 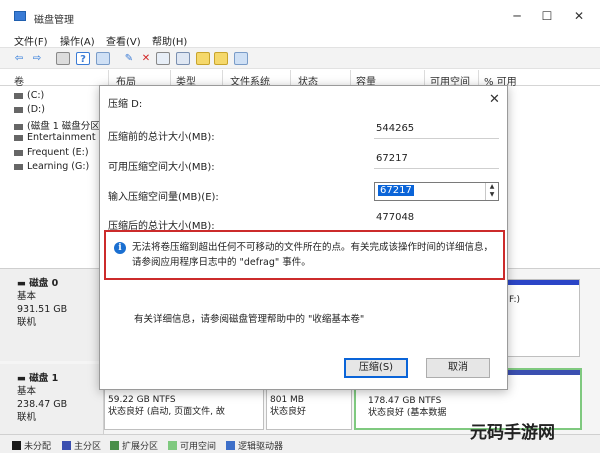 What do you see at coordinates (20, 16) in the screenshot?
I see `disk-management-icon` at bounding box center [20, 16].